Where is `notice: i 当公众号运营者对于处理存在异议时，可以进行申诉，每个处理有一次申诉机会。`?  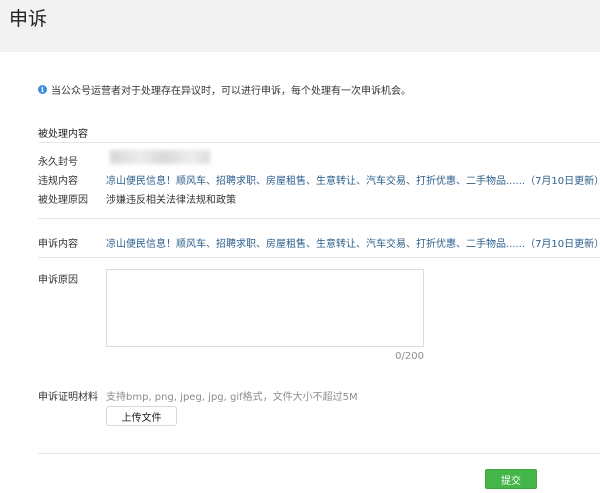 notice: i 当公众号运营者对于处理存在异议时，可以进行申诉，每个处理有一次申诉机会。 is located at coordinates (224, 89).